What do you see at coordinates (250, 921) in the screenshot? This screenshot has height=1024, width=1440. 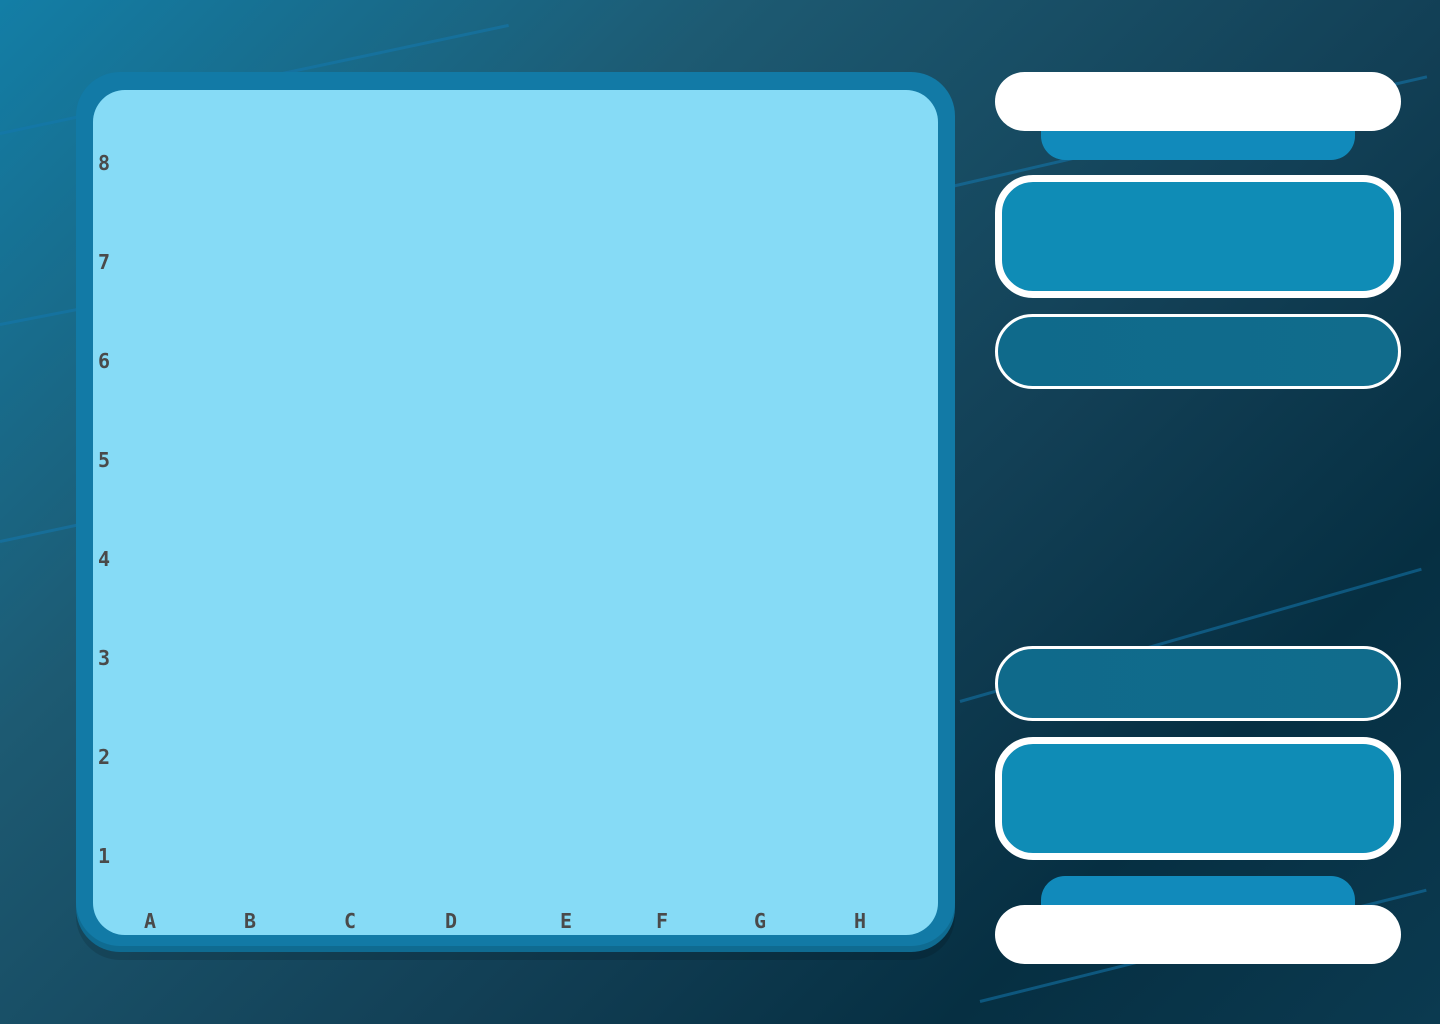 I see `file-label: B` at bounding box center [250, 921].